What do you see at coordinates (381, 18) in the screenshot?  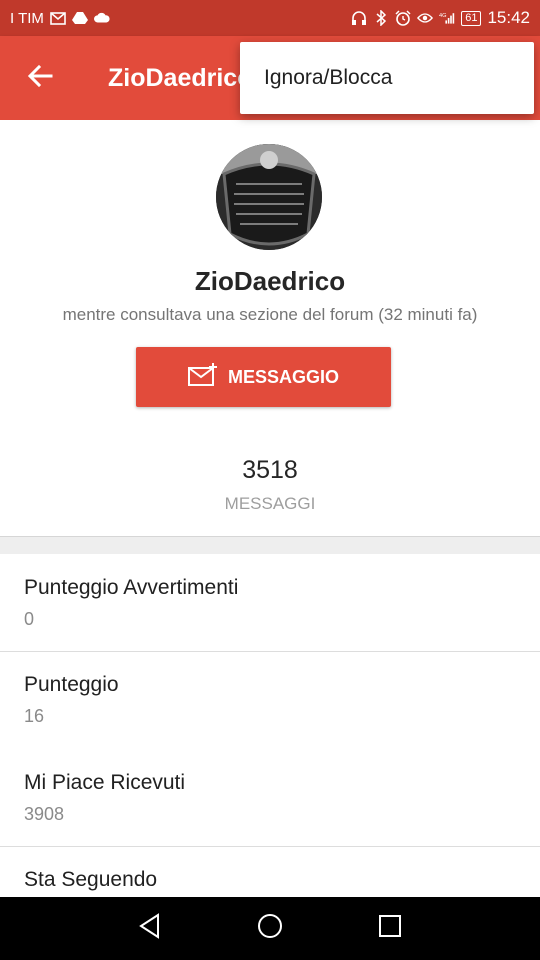 I see `bluetooth-icon` at bounding box center [381, 18].